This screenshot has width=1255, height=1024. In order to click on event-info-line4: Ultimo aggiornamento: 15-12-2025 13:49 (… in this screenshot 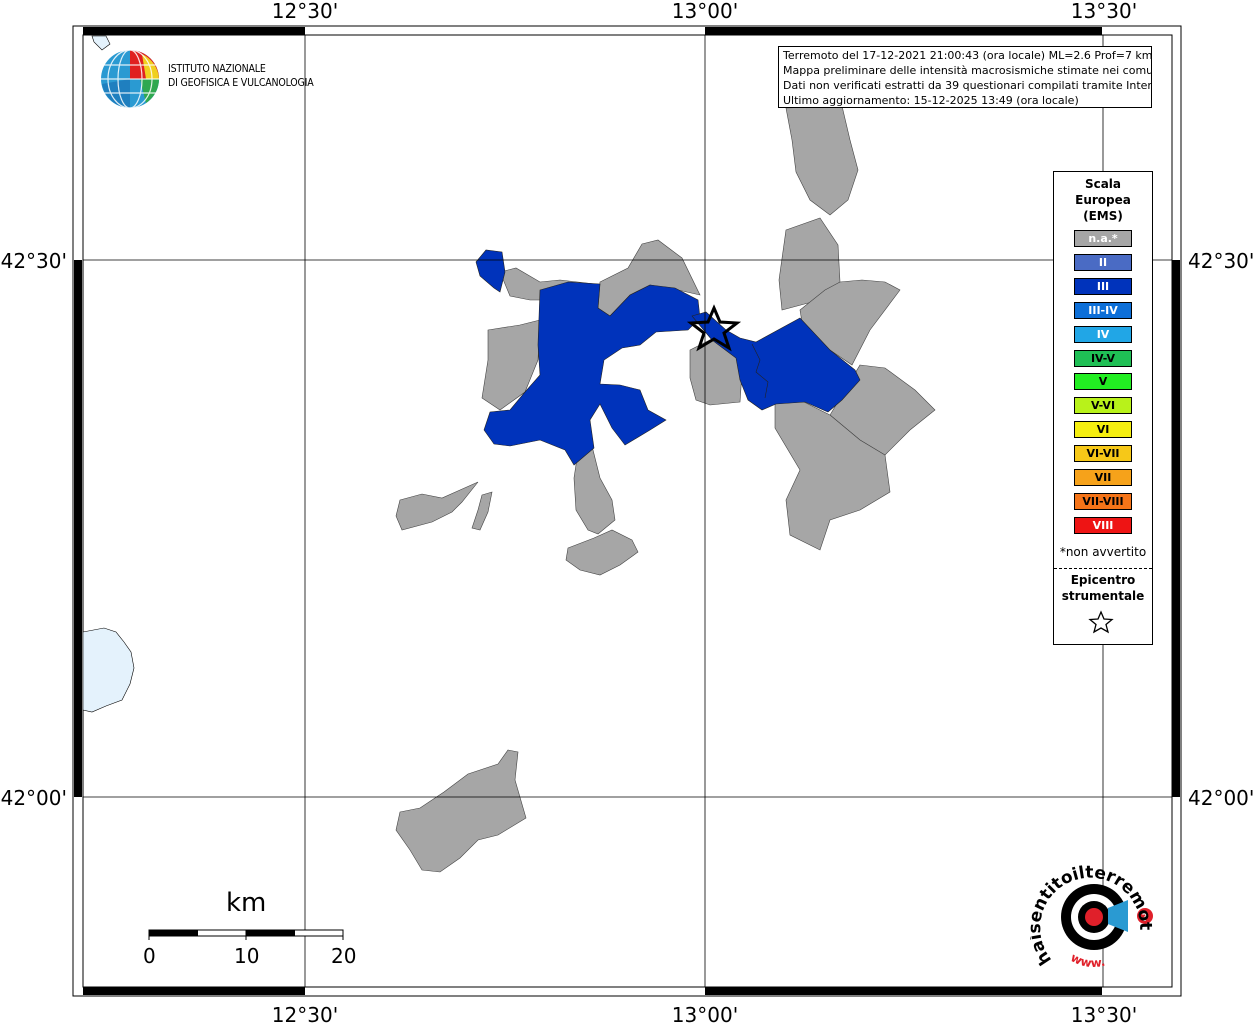, I will do `click(931, 100)`.